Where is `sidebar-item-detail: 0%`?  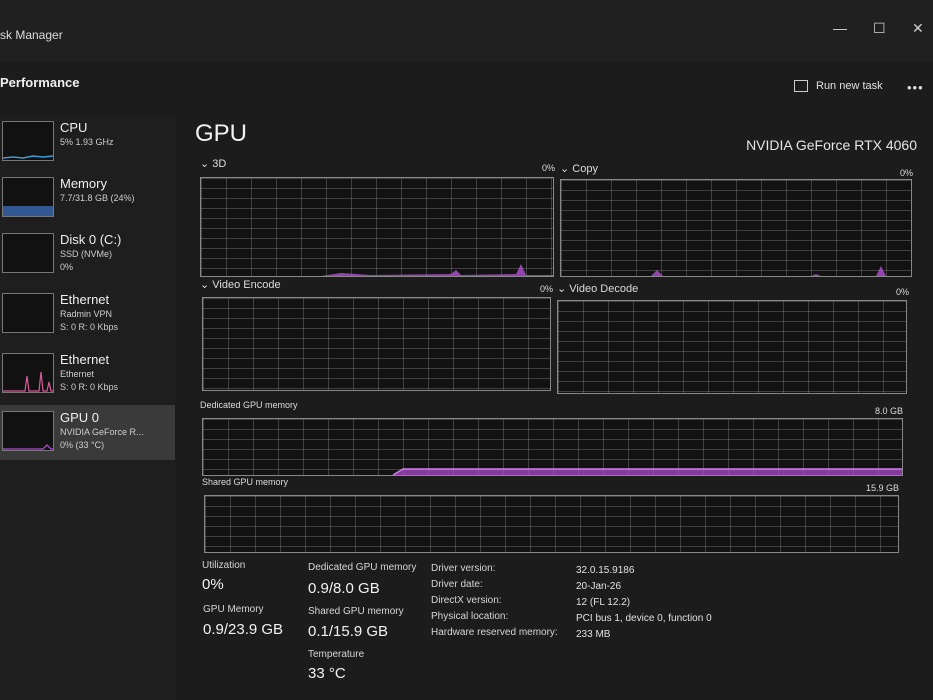 sidebar-item-detail: 0% is located at coordinates (67, 267).